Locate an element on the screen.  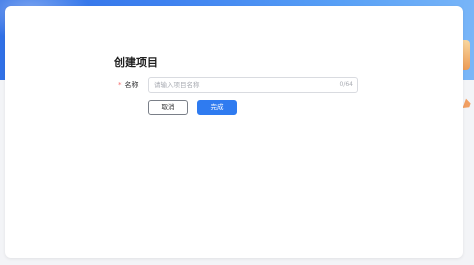
required-mark: * is located at coordinates (120, 85).